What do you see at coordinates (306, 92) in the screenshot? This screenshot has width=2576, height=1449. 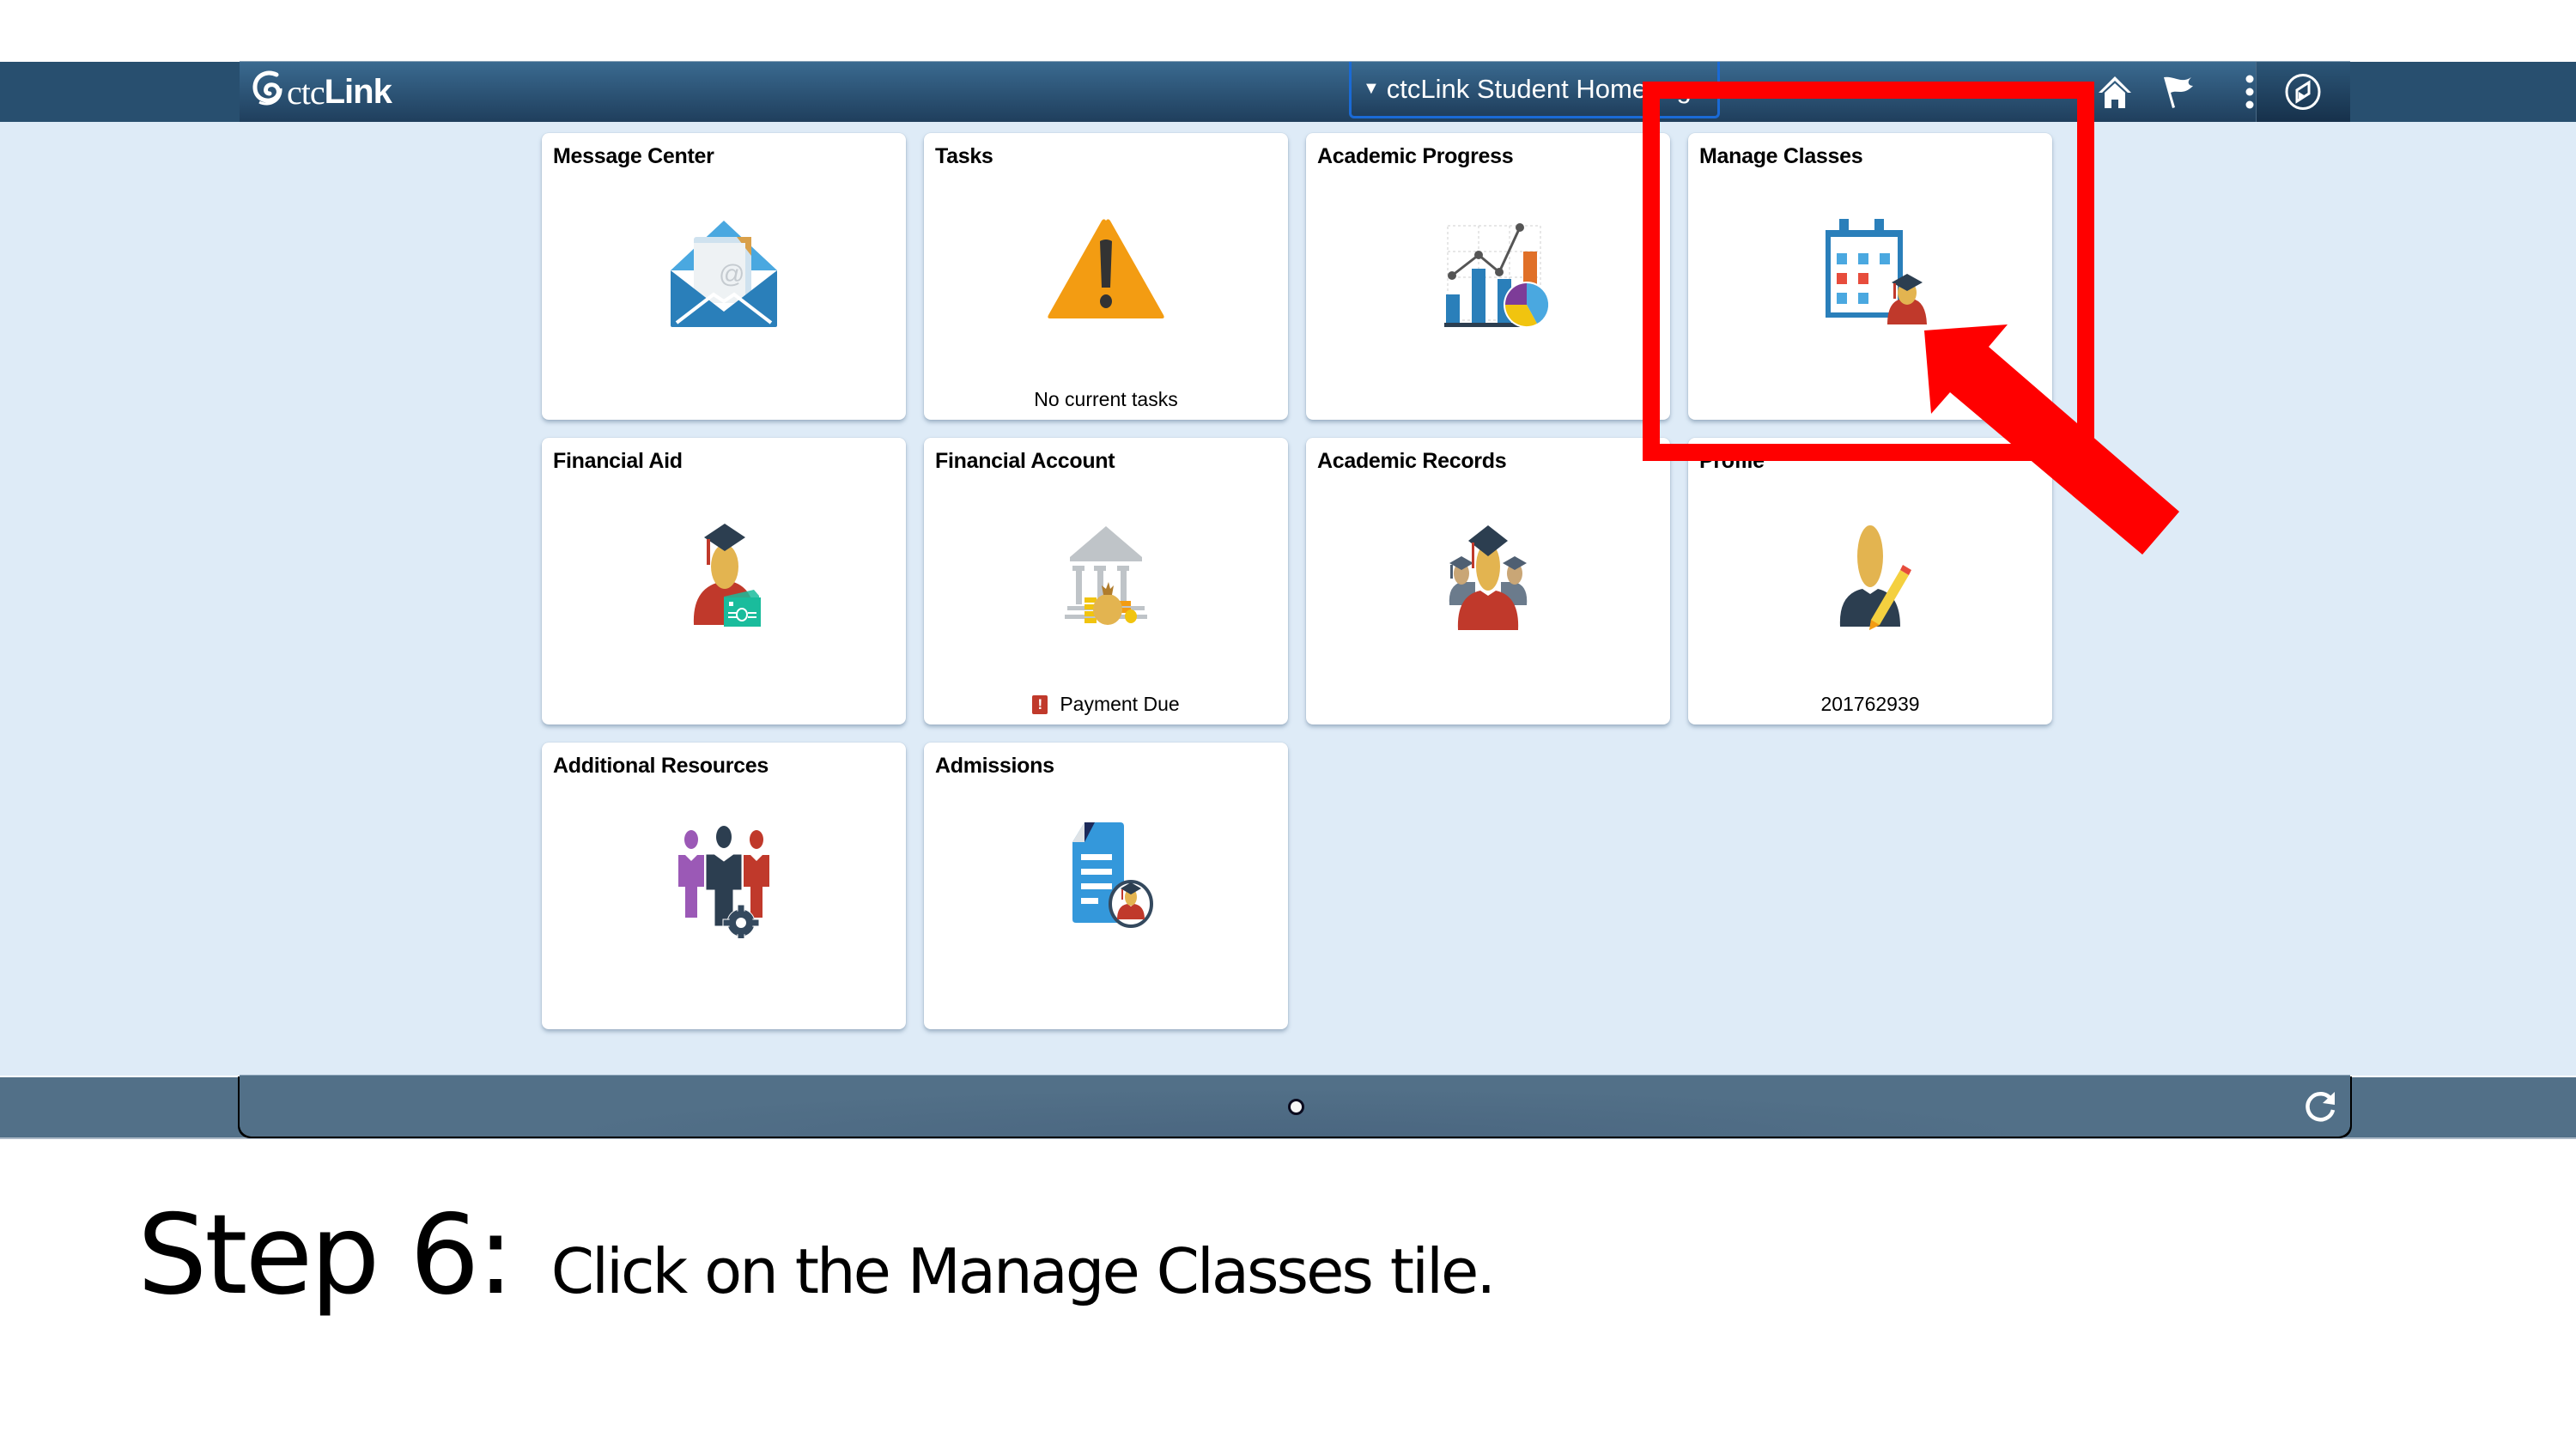 I see `logo-text-ctc: ctc` at bounding box center [306, 92].